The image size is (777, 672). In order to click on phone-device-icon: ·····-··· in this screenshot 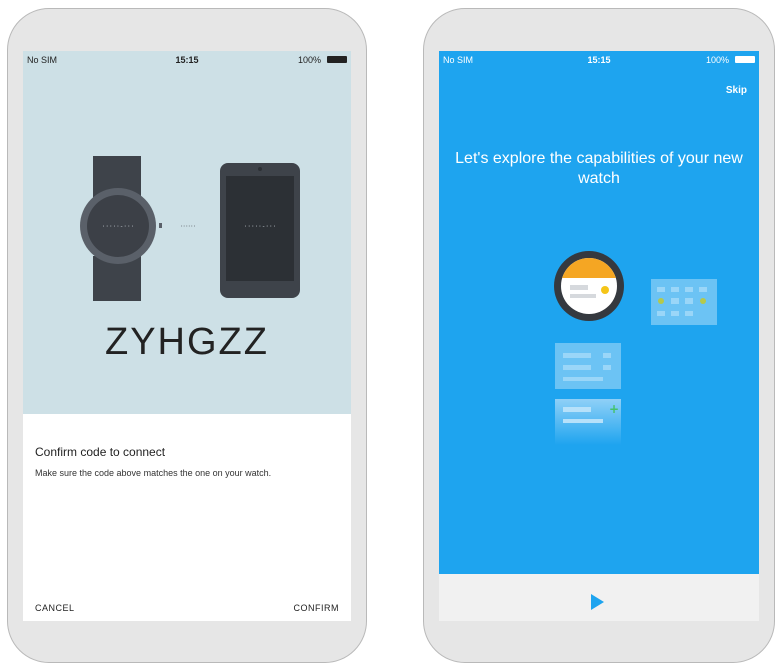, I will do `click(260, 230)`.